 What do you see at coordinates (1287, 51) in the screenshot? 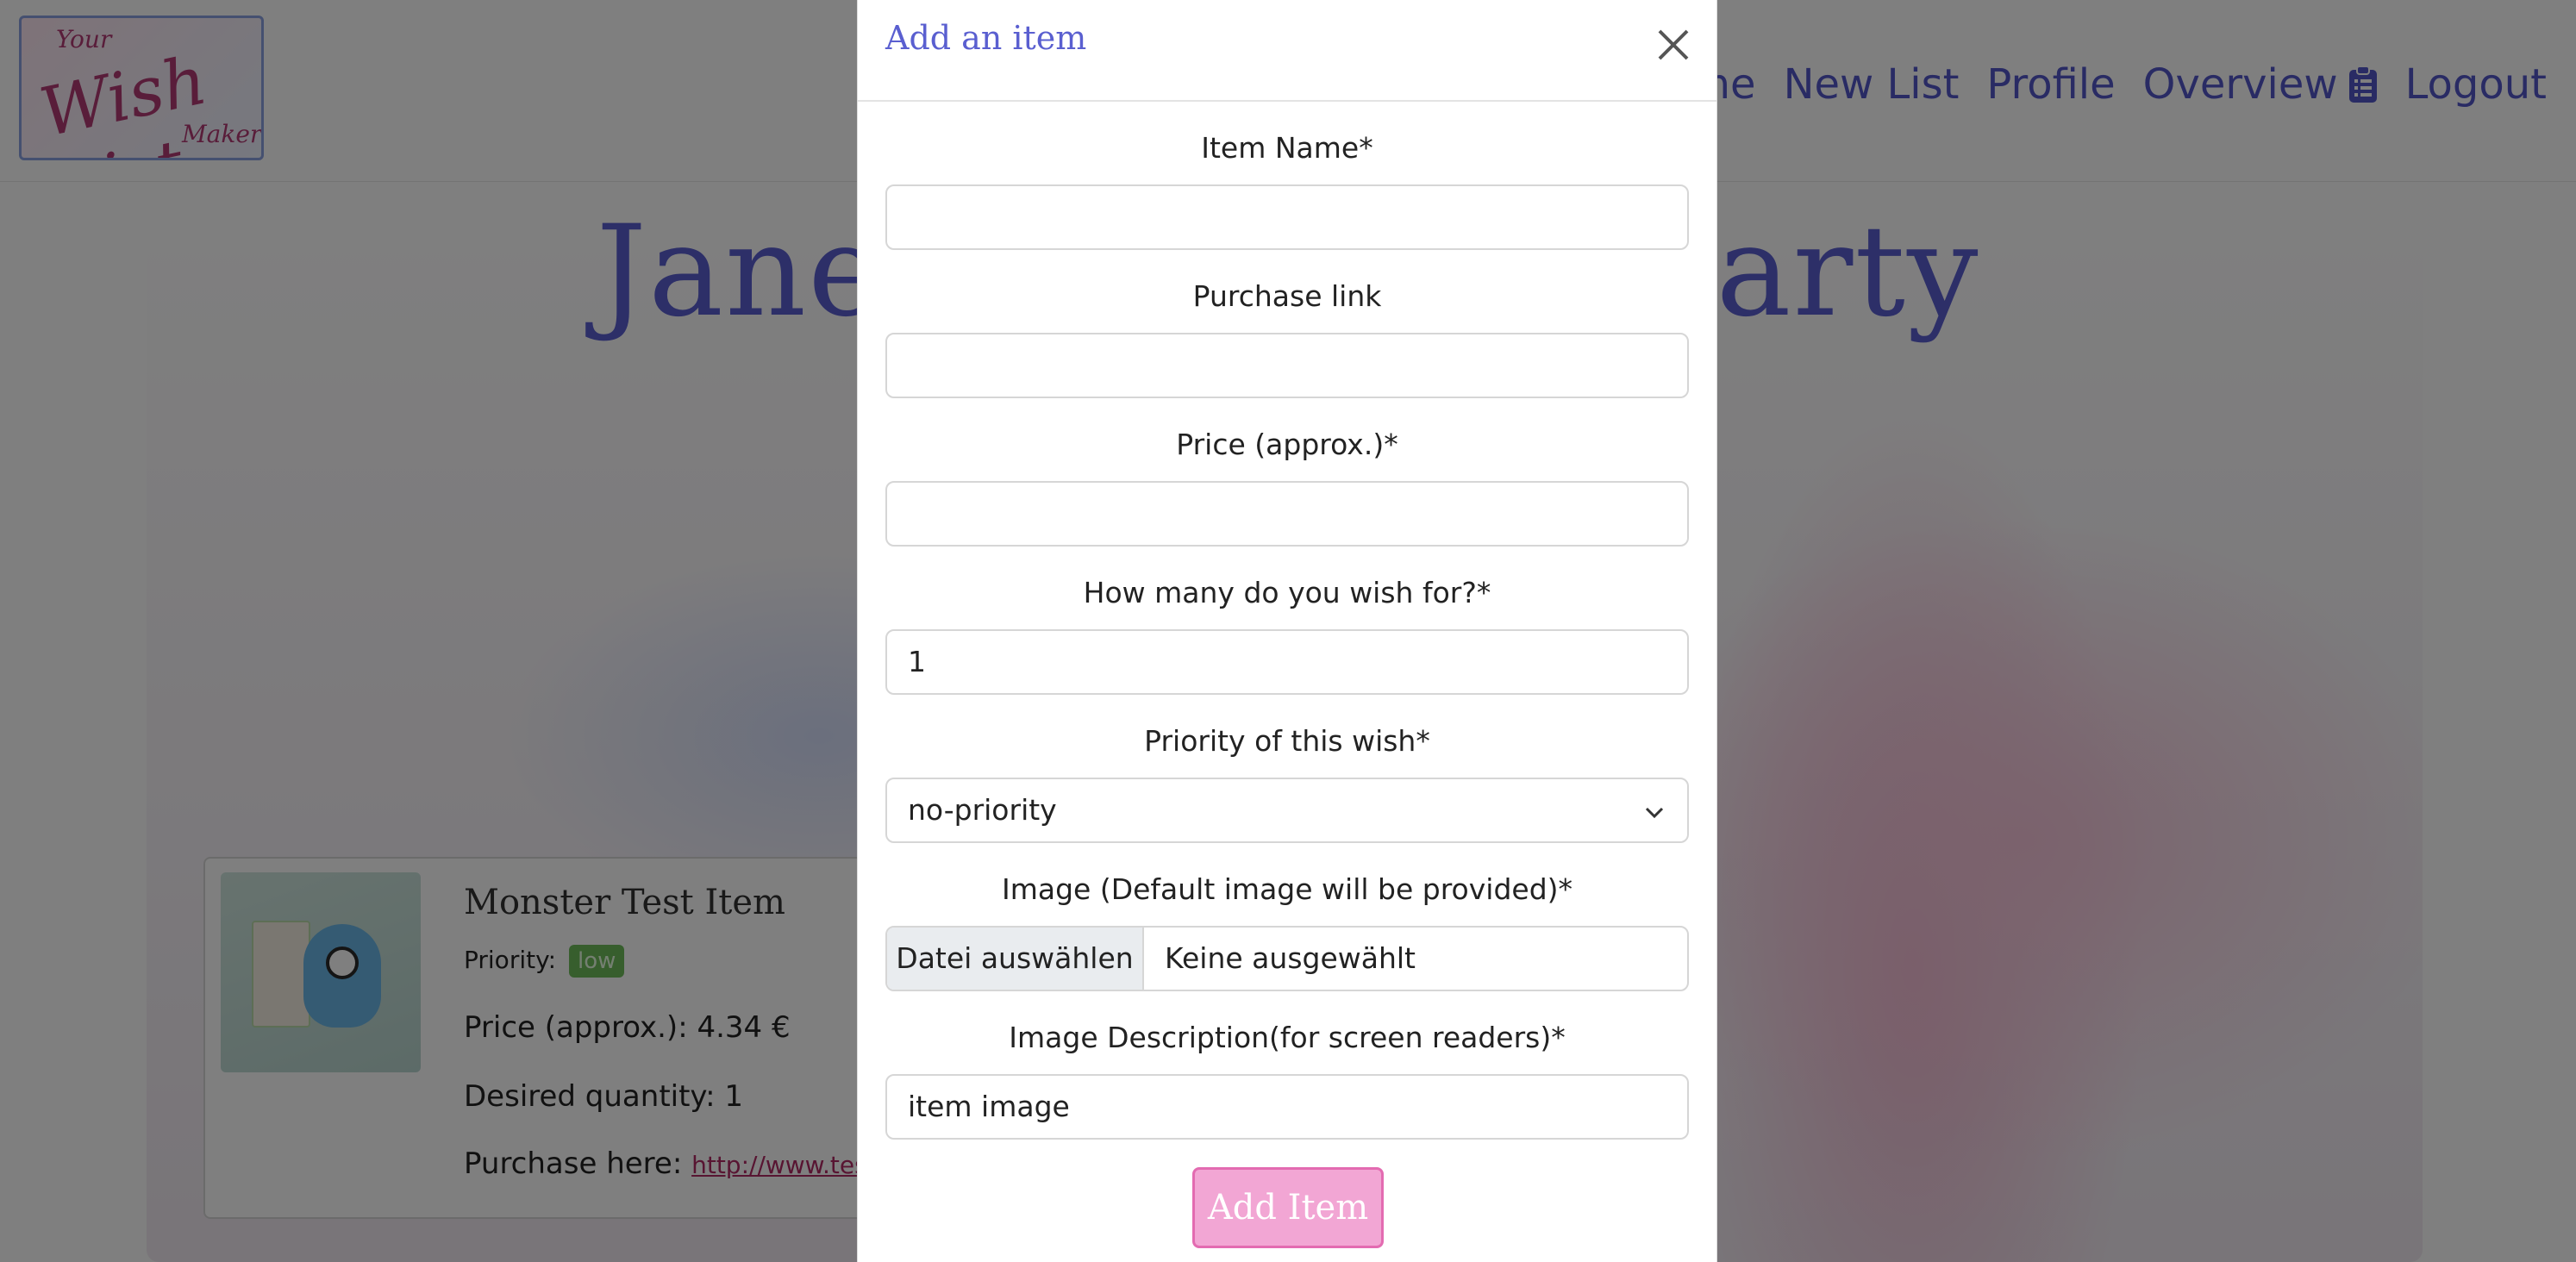
I see `modal-header: Add an item` at bounding box center [1287, 51].